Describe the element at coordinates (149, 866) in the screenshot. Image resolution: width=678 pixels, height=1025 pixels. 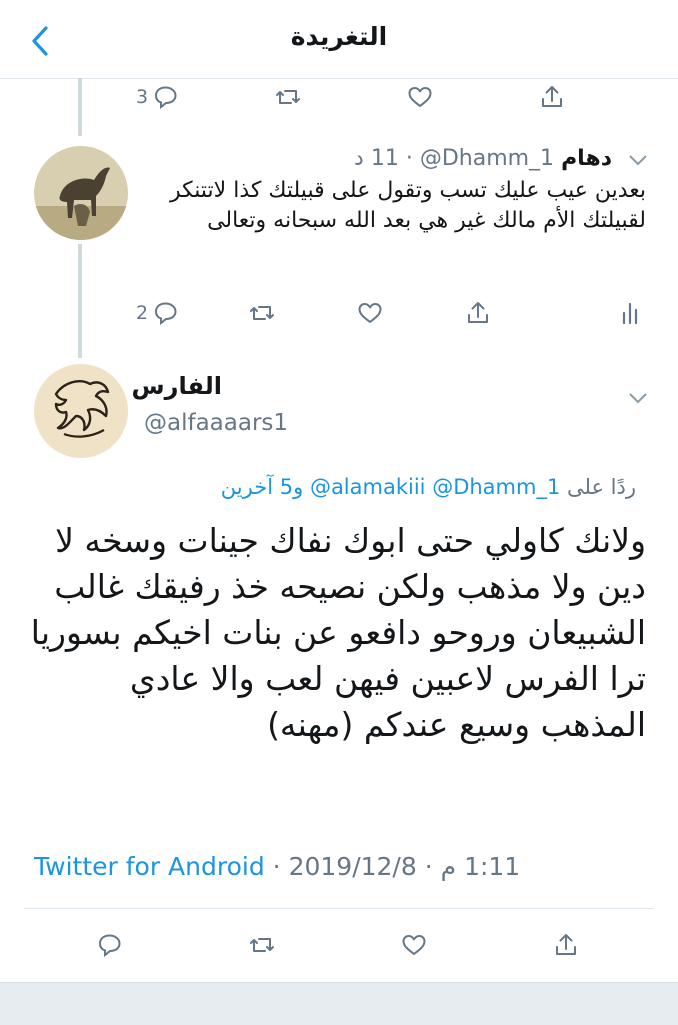
I see `source-link: Twitter for Android` at that location.